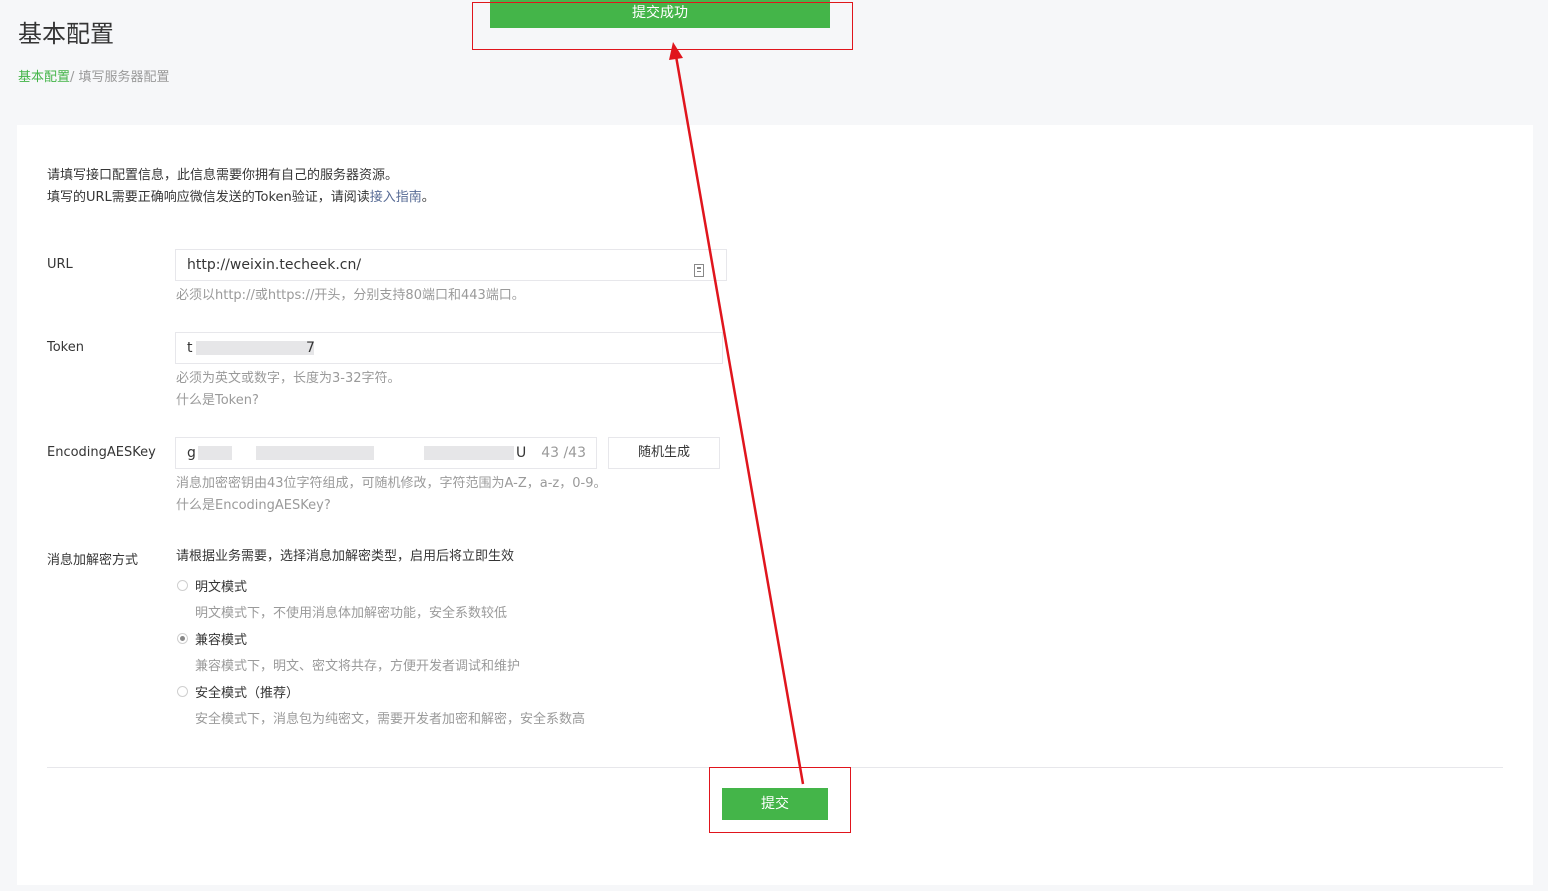 The height and width of the screenshot is (891, 1548). I want to click on aeskey-char-counter: 43 /43, so click(563, 453).